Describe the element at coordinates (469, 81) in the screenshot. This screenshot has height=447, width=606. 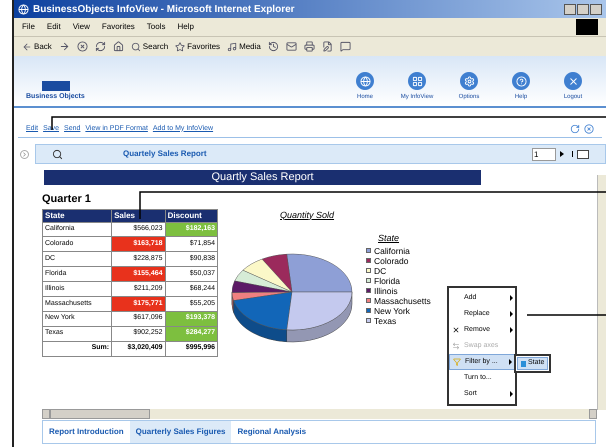
I see `settings-icon` at that location.